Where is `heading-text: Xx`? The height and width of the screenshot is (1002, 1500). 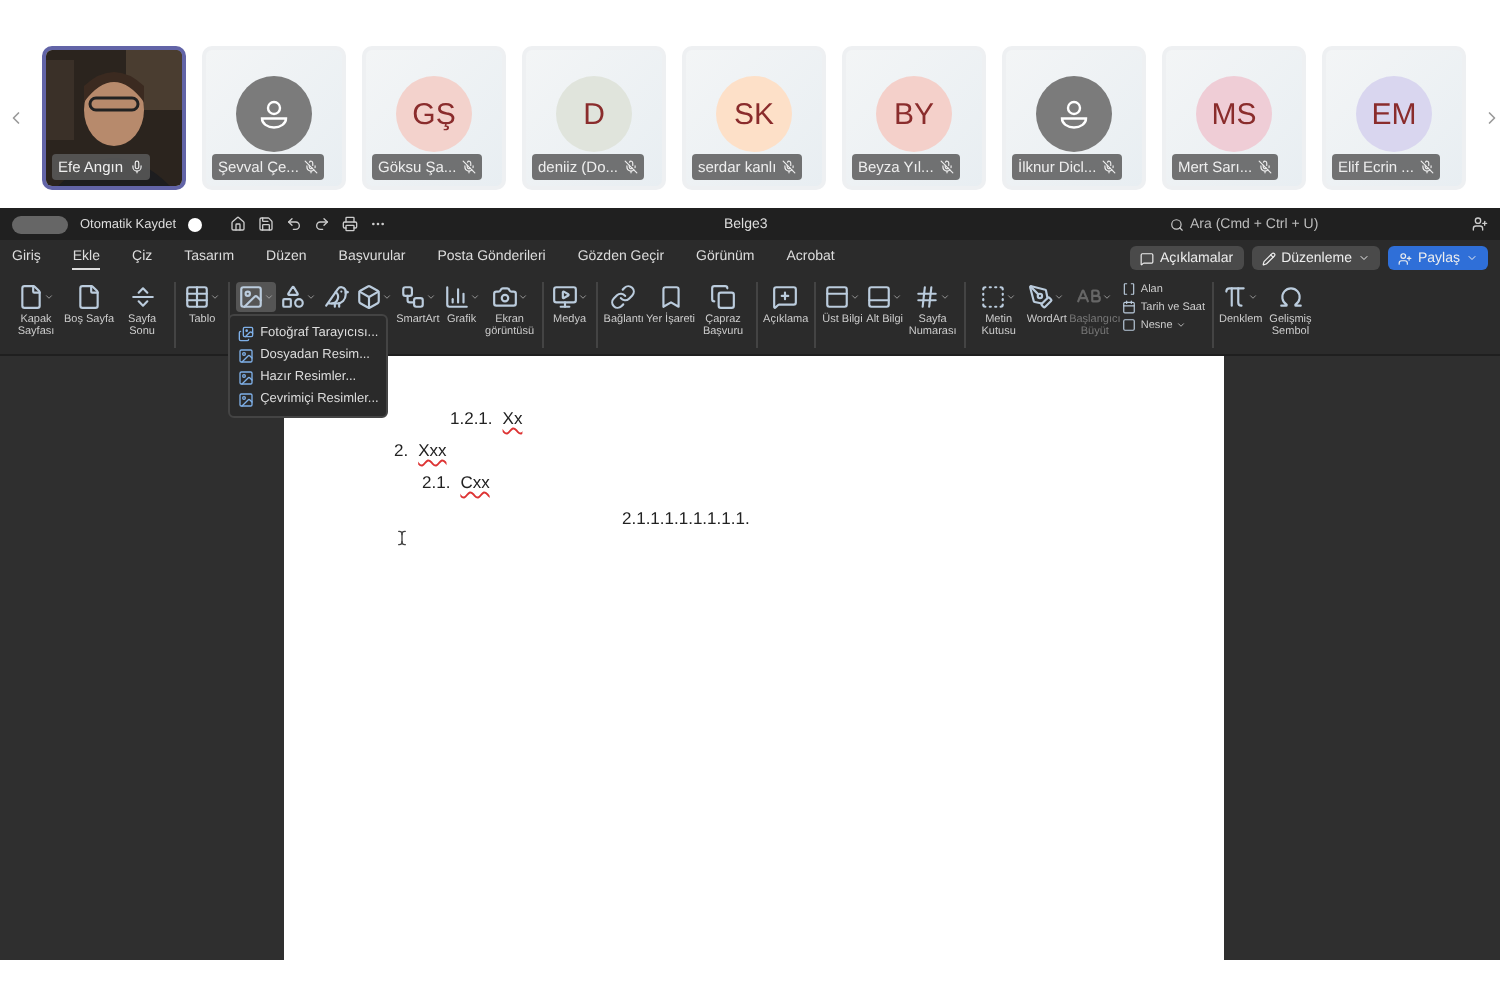
heading-text: Xx is located at coordinates (512, 418).